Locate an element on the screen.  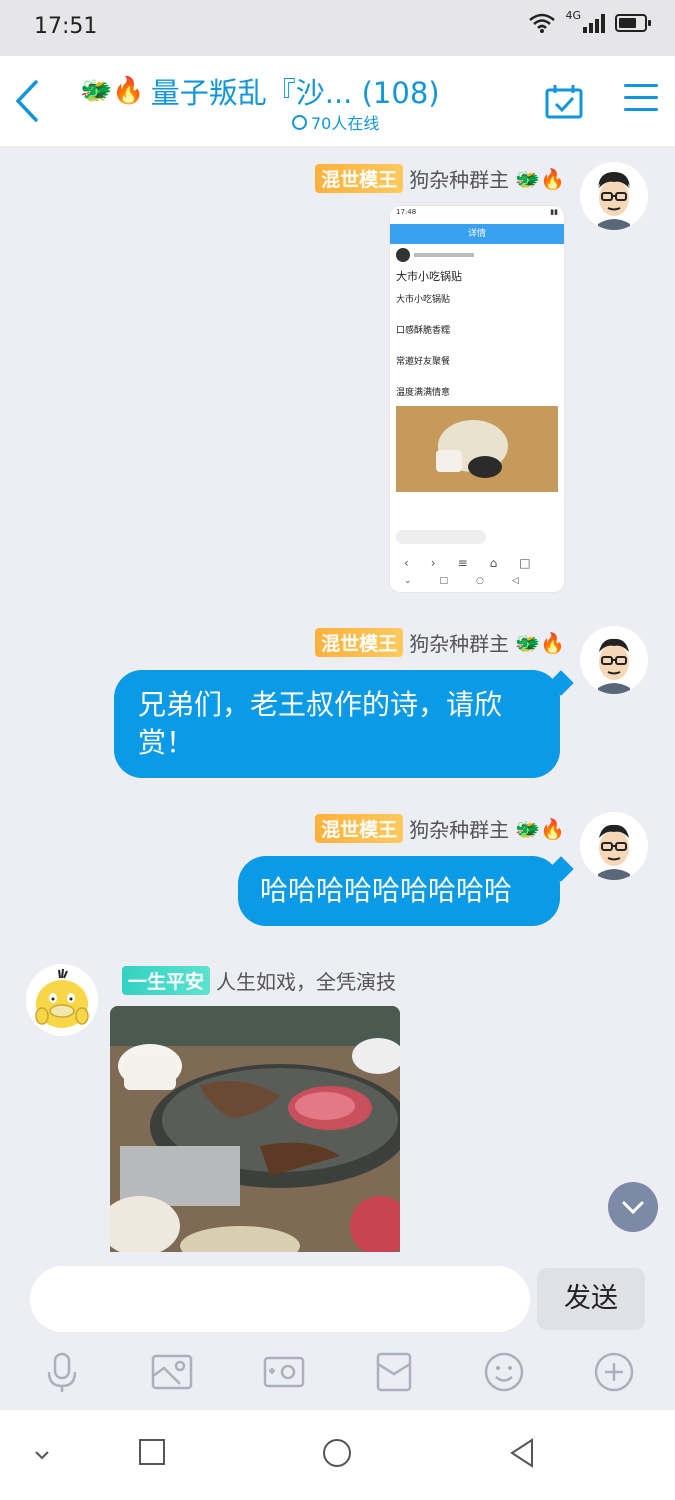
hamburger-menu-icon is located at coordinates (641, 101).